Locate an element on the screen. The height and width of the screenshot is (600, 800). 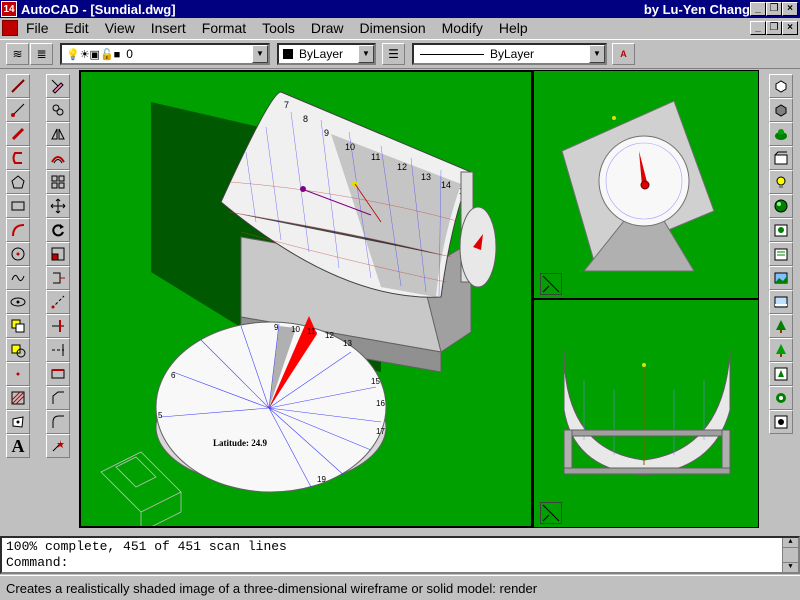
line-icon is located at coordinates (18, 86).